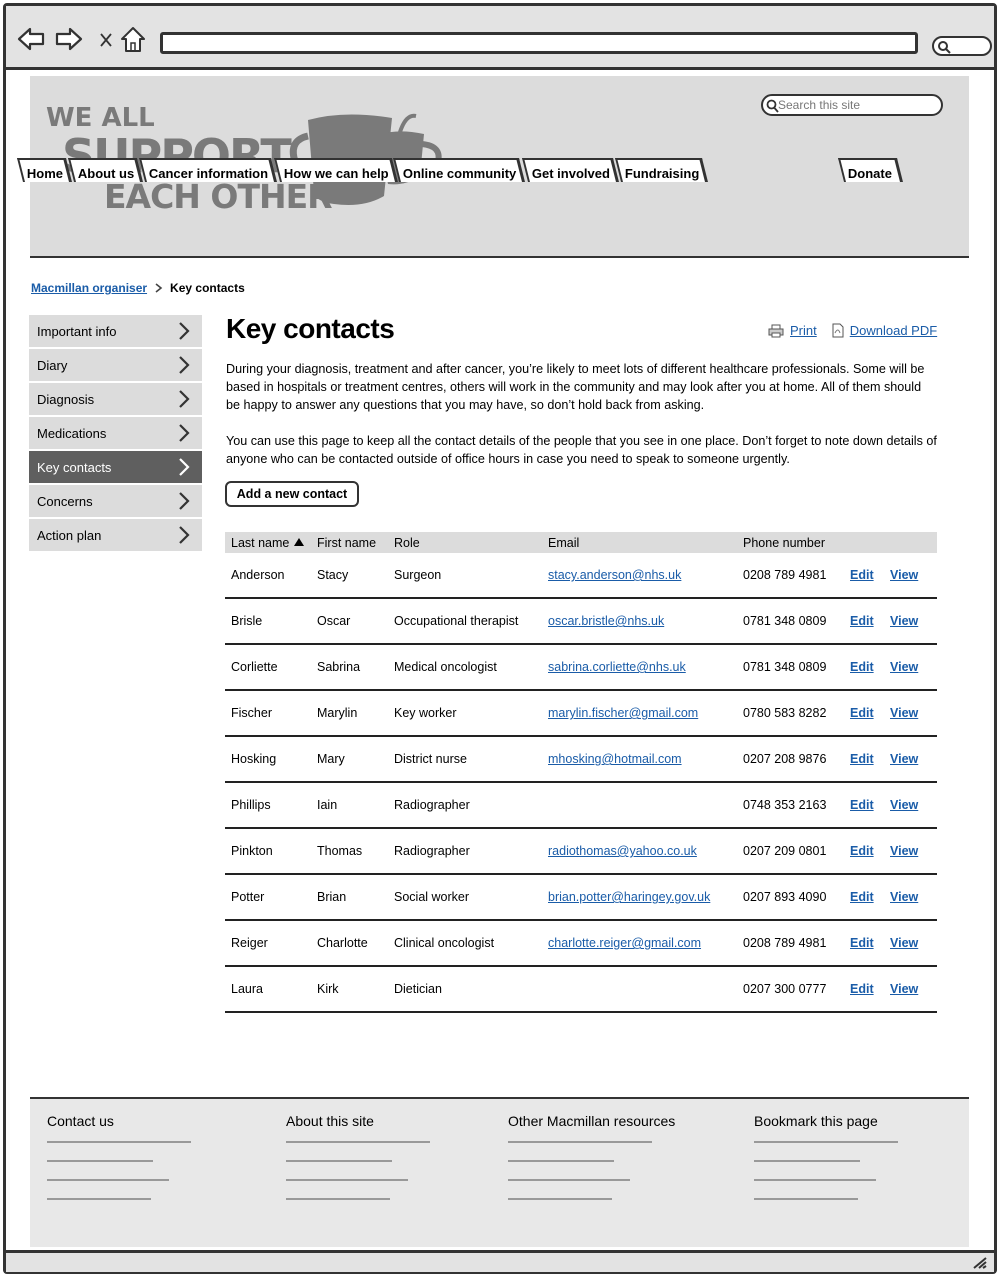 The width and height of the screenshot is (1000, 1277). What do you see at coordinates (871, 170) in the screenshot?
I see `nav-tab-donate: Donate` at bounding box center [871, 170].